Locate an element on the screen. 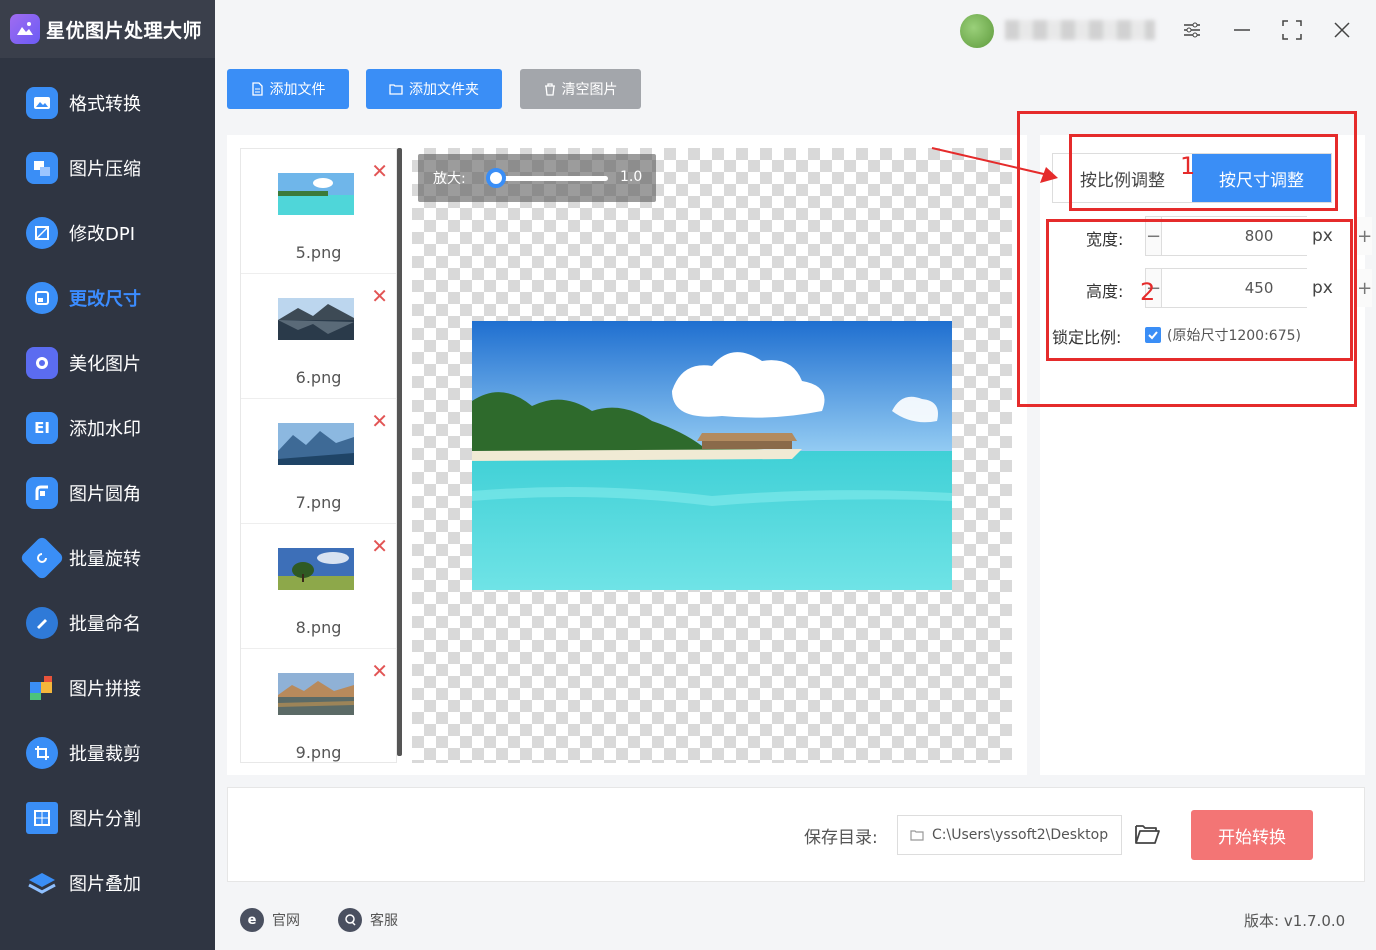  customer-service-label: 客服 is located at coordinates (384, 921).